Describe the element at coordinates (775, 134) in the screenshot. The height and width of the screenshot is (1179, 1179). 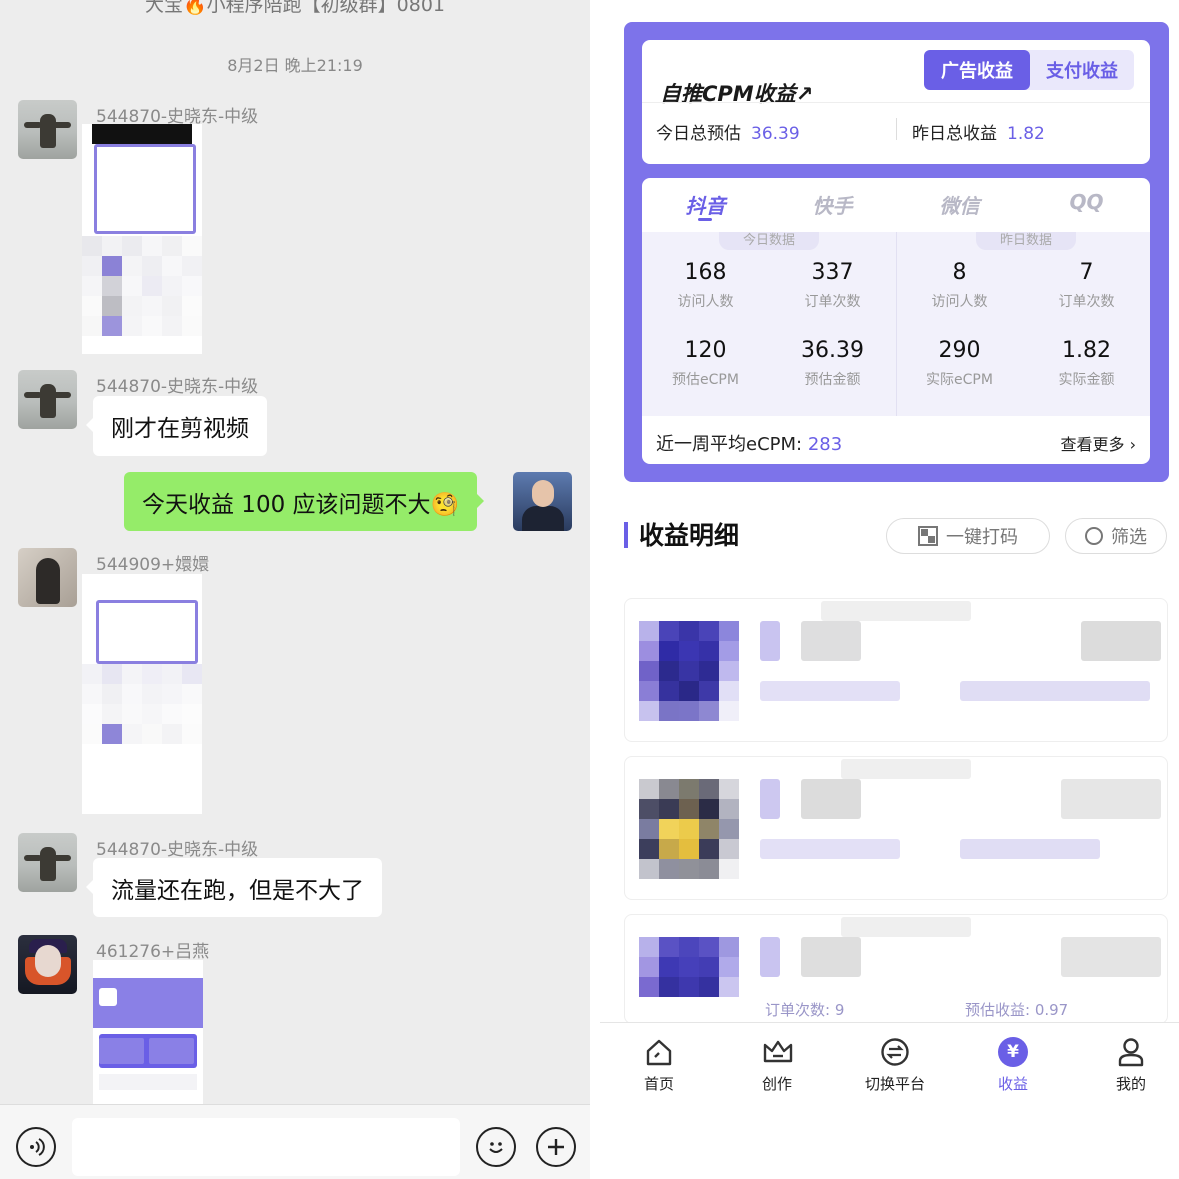
I see `today-estimate-value: 36.39` at that location.